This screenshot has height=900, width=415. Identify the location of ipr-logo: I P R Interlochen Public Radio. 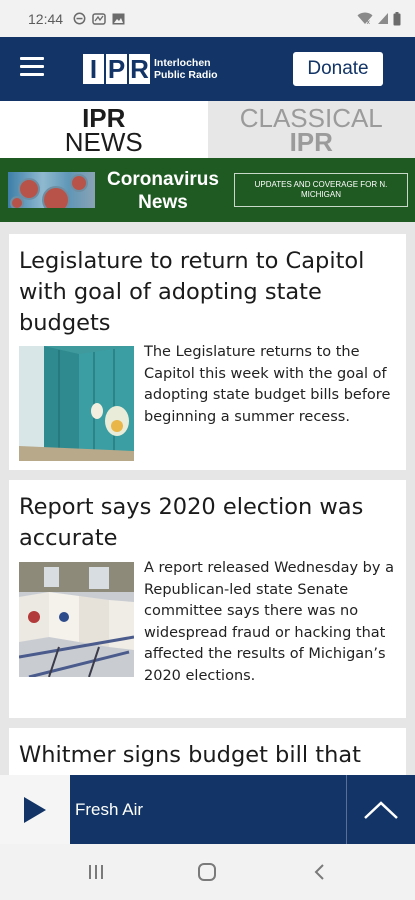
(150, 69).